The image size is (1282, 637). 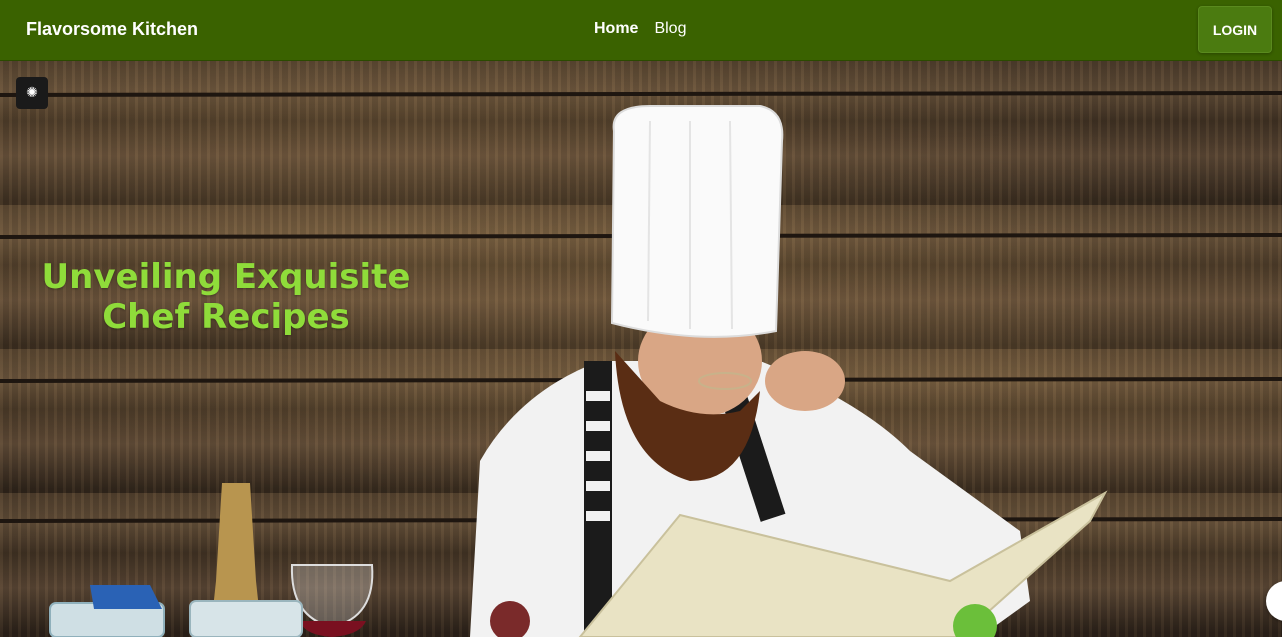 I want to click on hero-title: Unveiling Exquisite Chef Recipes, so click(x=226, y=297).